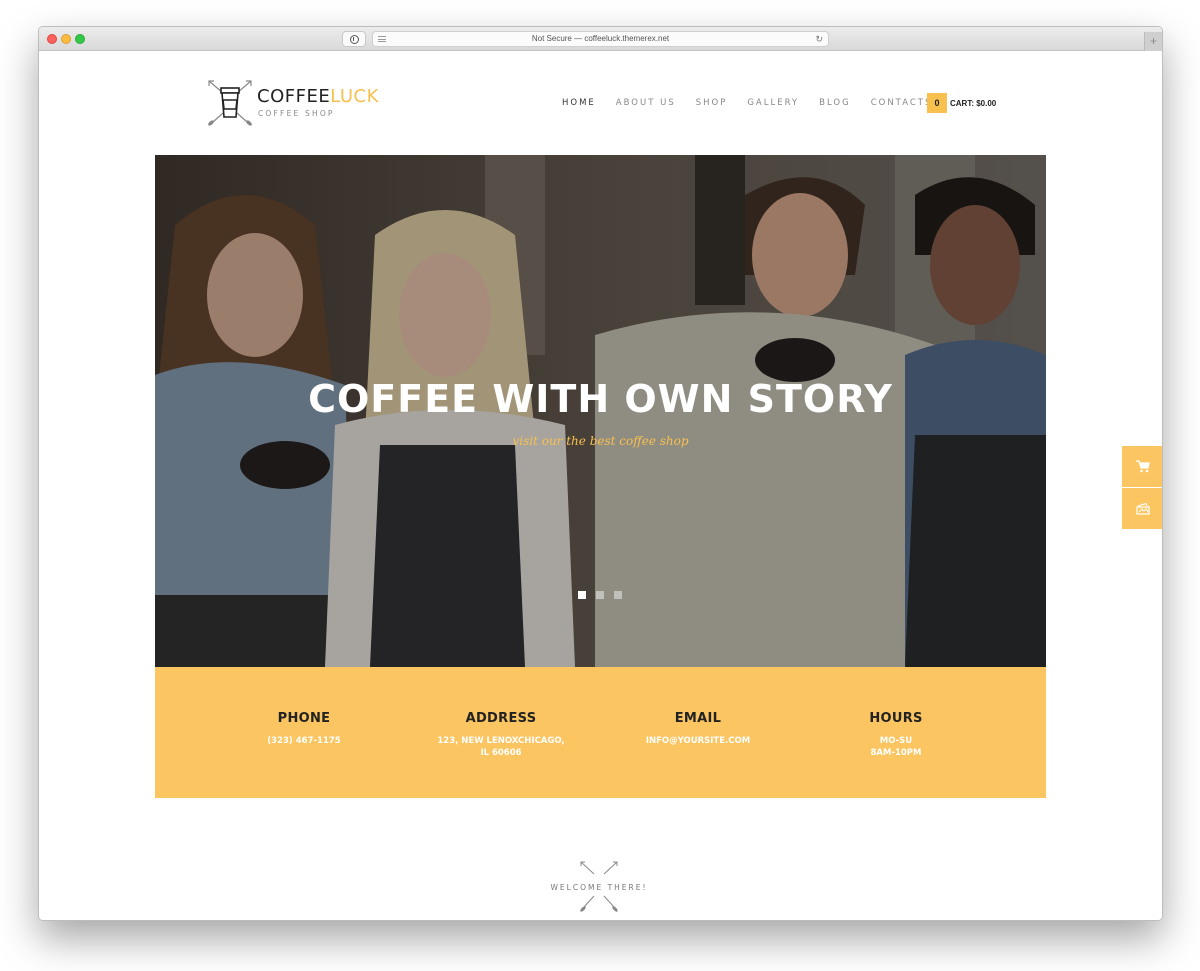  What do you see at coordinates (819, 39) in the screenshot?
I see `reload-icon: ↻` at bounding box center [819, 39].